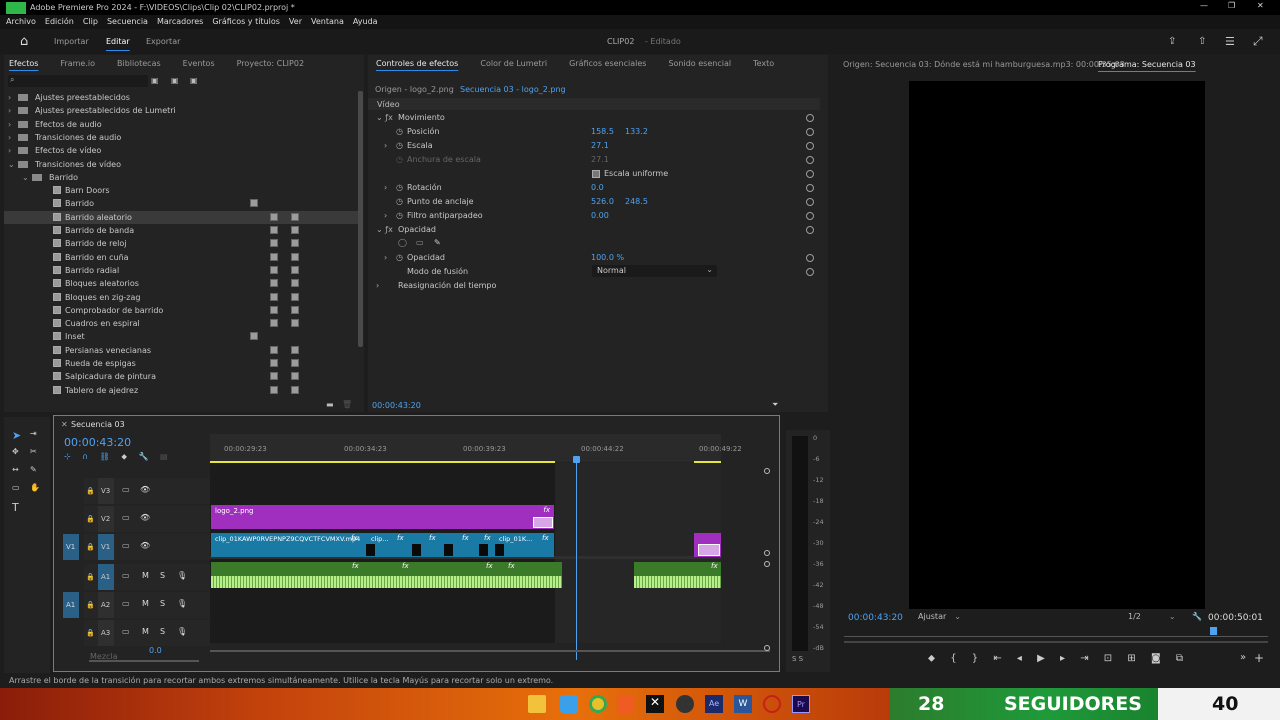 Image resolution: width=1280 pixels, height=720 pixels. Describe the element at coordinates (1230, 41) in the screenshot. I see `workspaces-menu-icon: ☰` at that location.